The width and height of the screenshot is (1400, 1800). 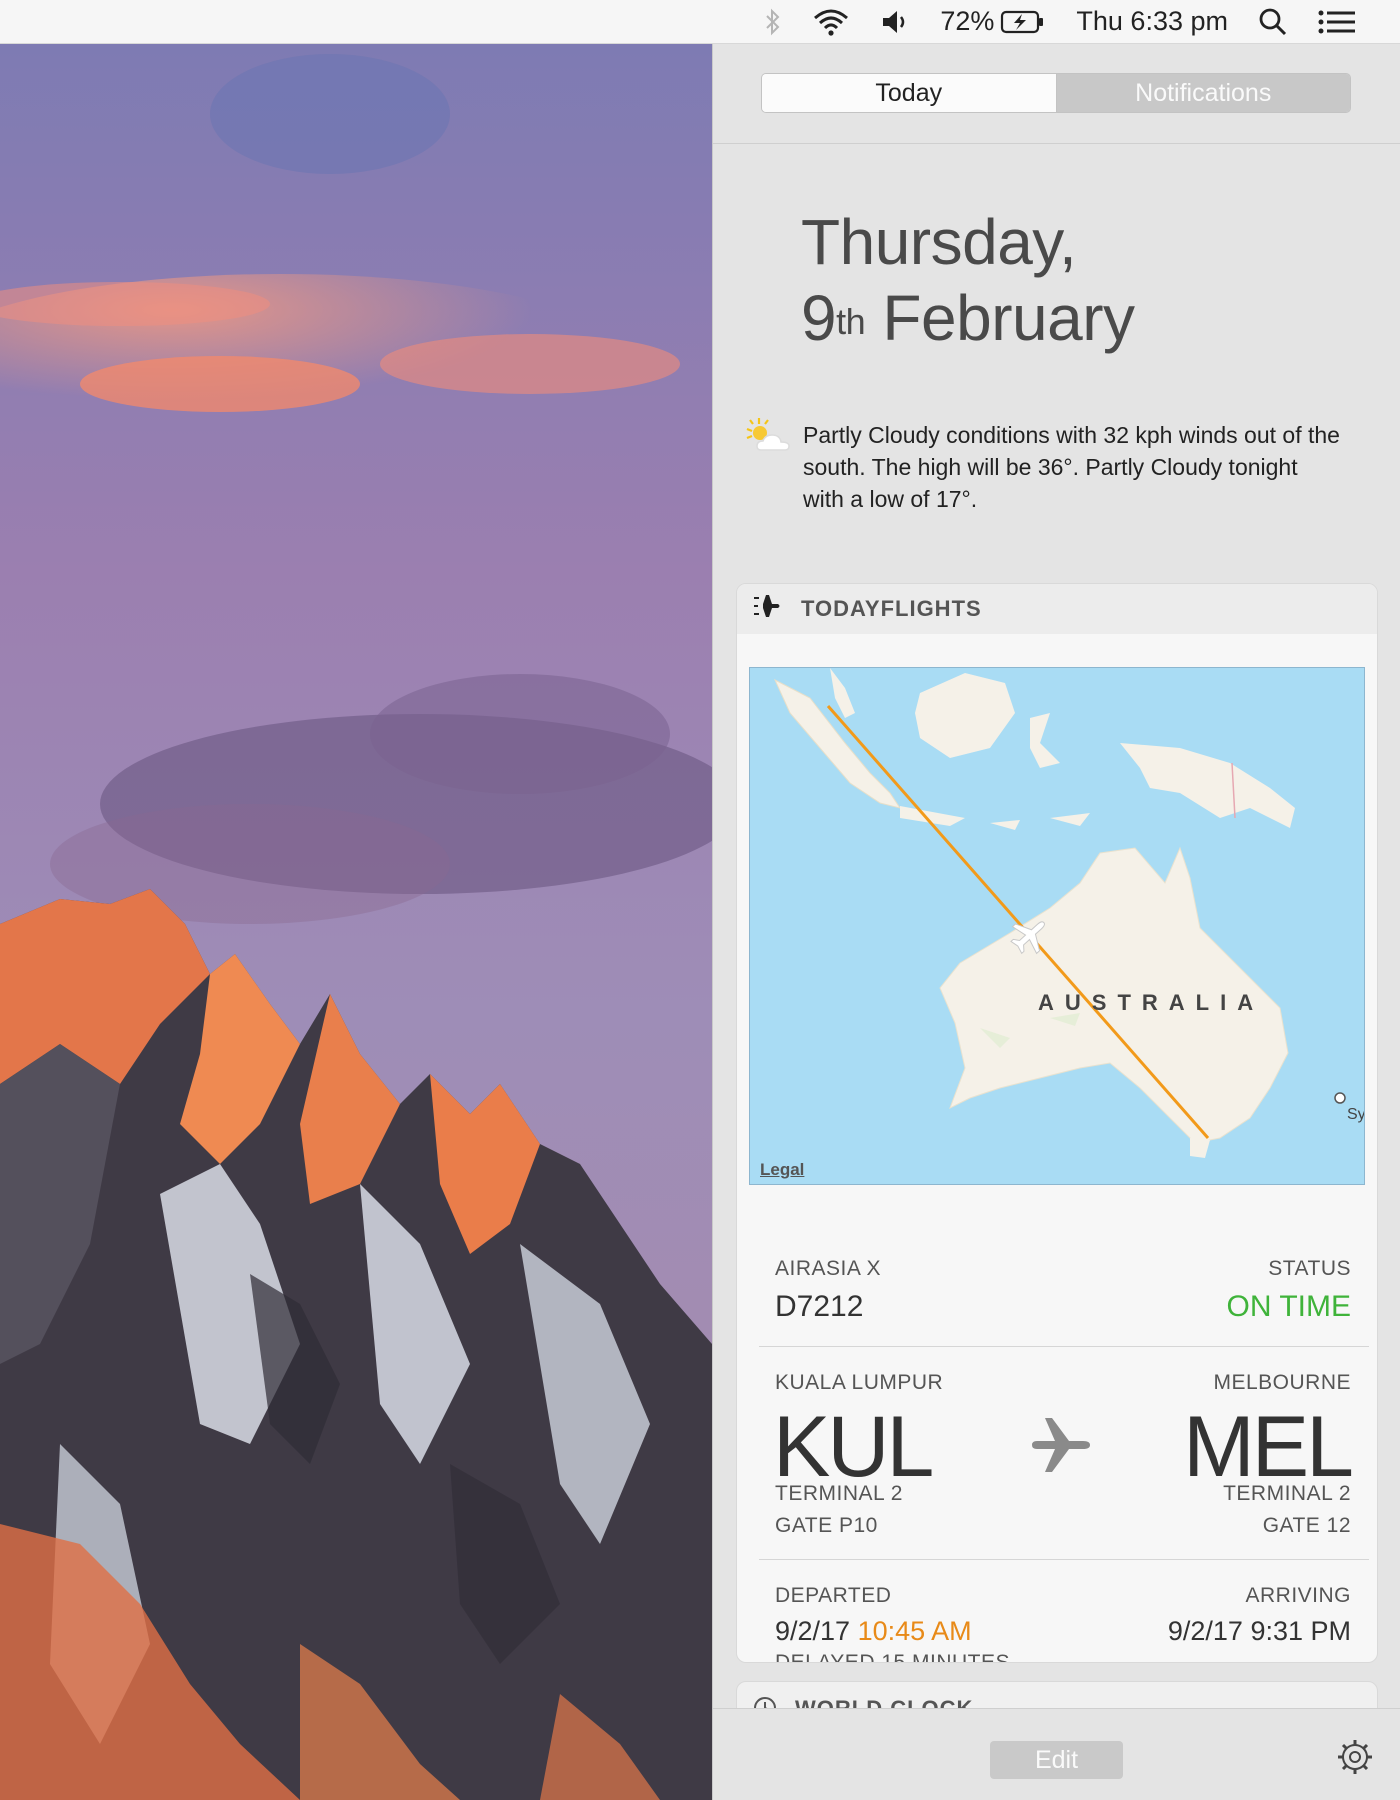 I want to click on map-legal-link: Legal, so click(x=782, y=1170).